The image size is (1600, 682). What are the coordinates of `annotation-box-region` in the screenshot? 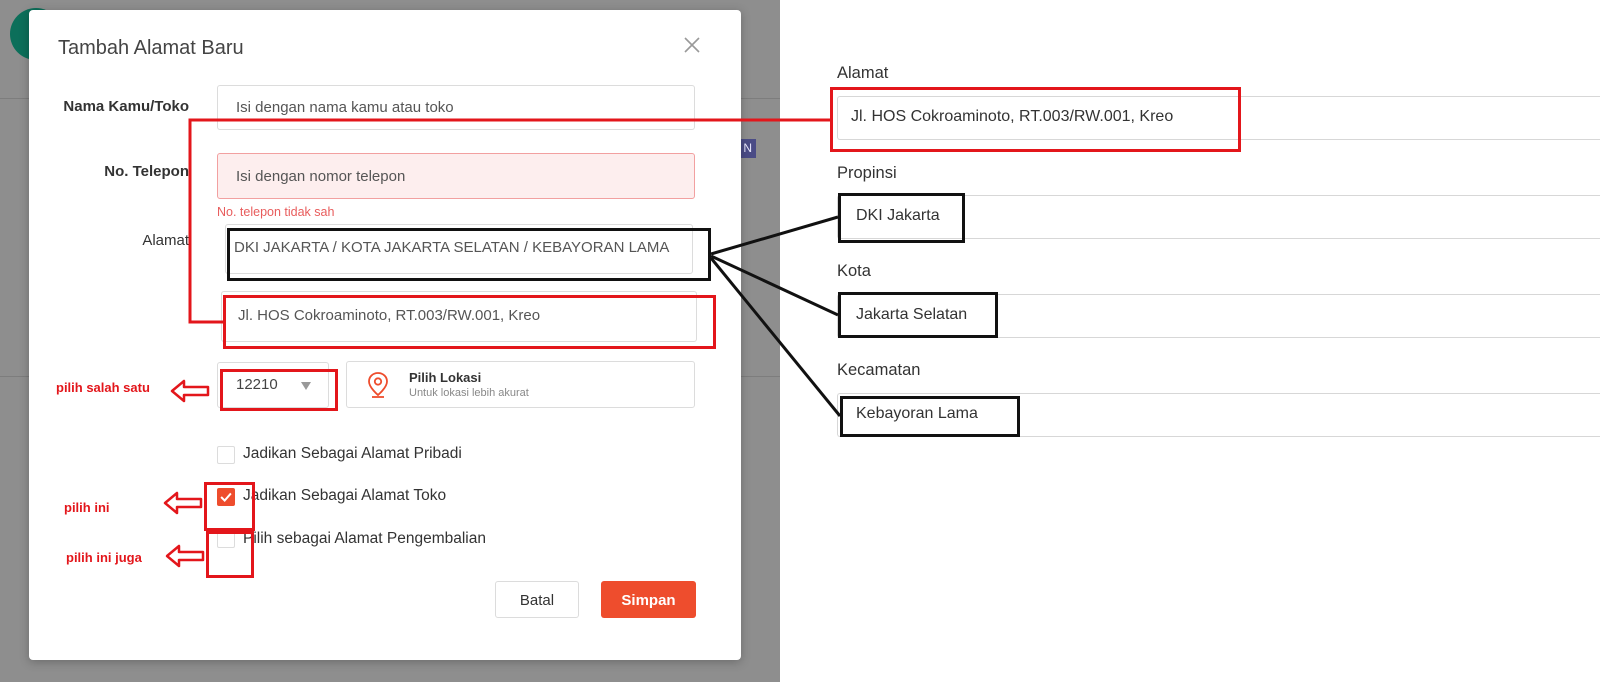 It's located at (469, 254).